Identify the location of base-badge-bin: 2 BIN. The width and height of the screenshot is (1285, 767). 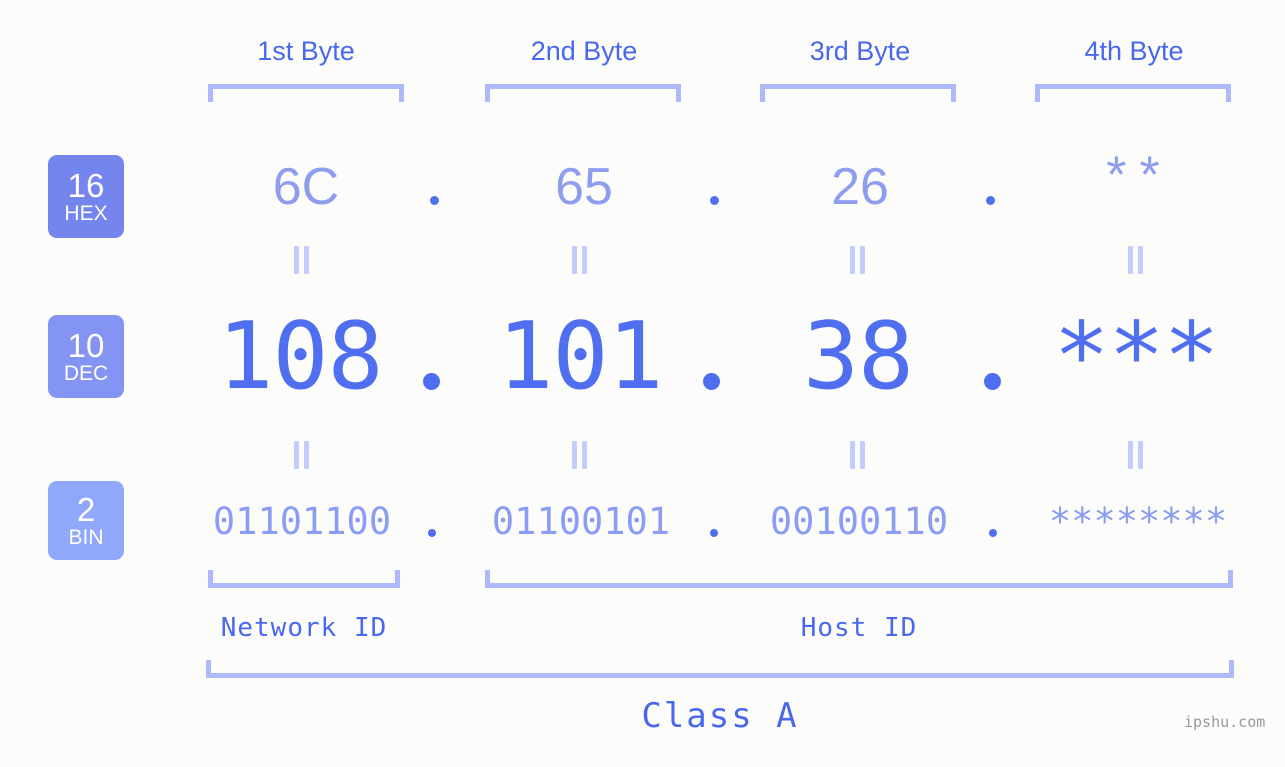
(86, 520).